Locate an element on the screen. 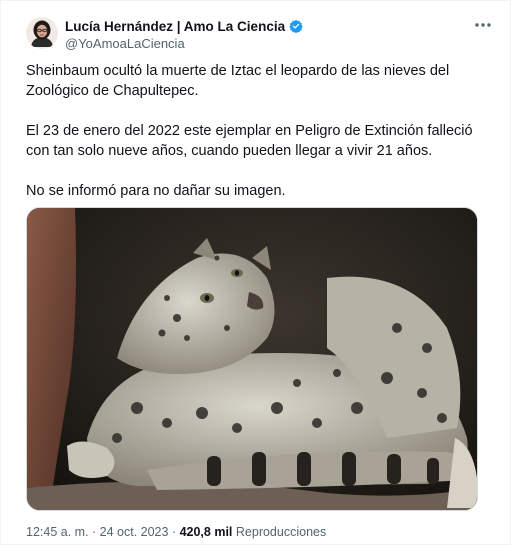  verified-badge-icon is located at coordinates (296, 26).